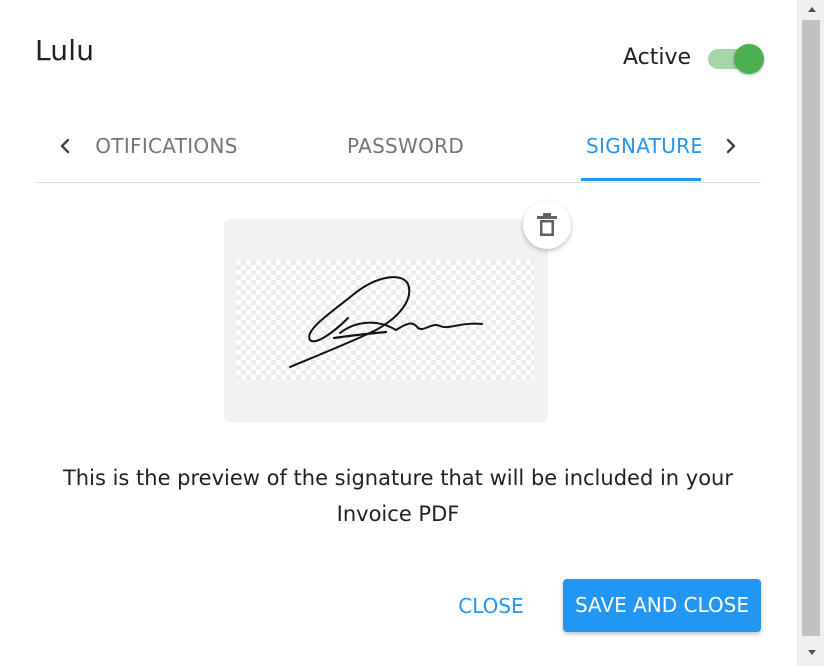  Describe the element at coordinates (657, 57) in the screenshot. I see `active-label: Active` at that location.